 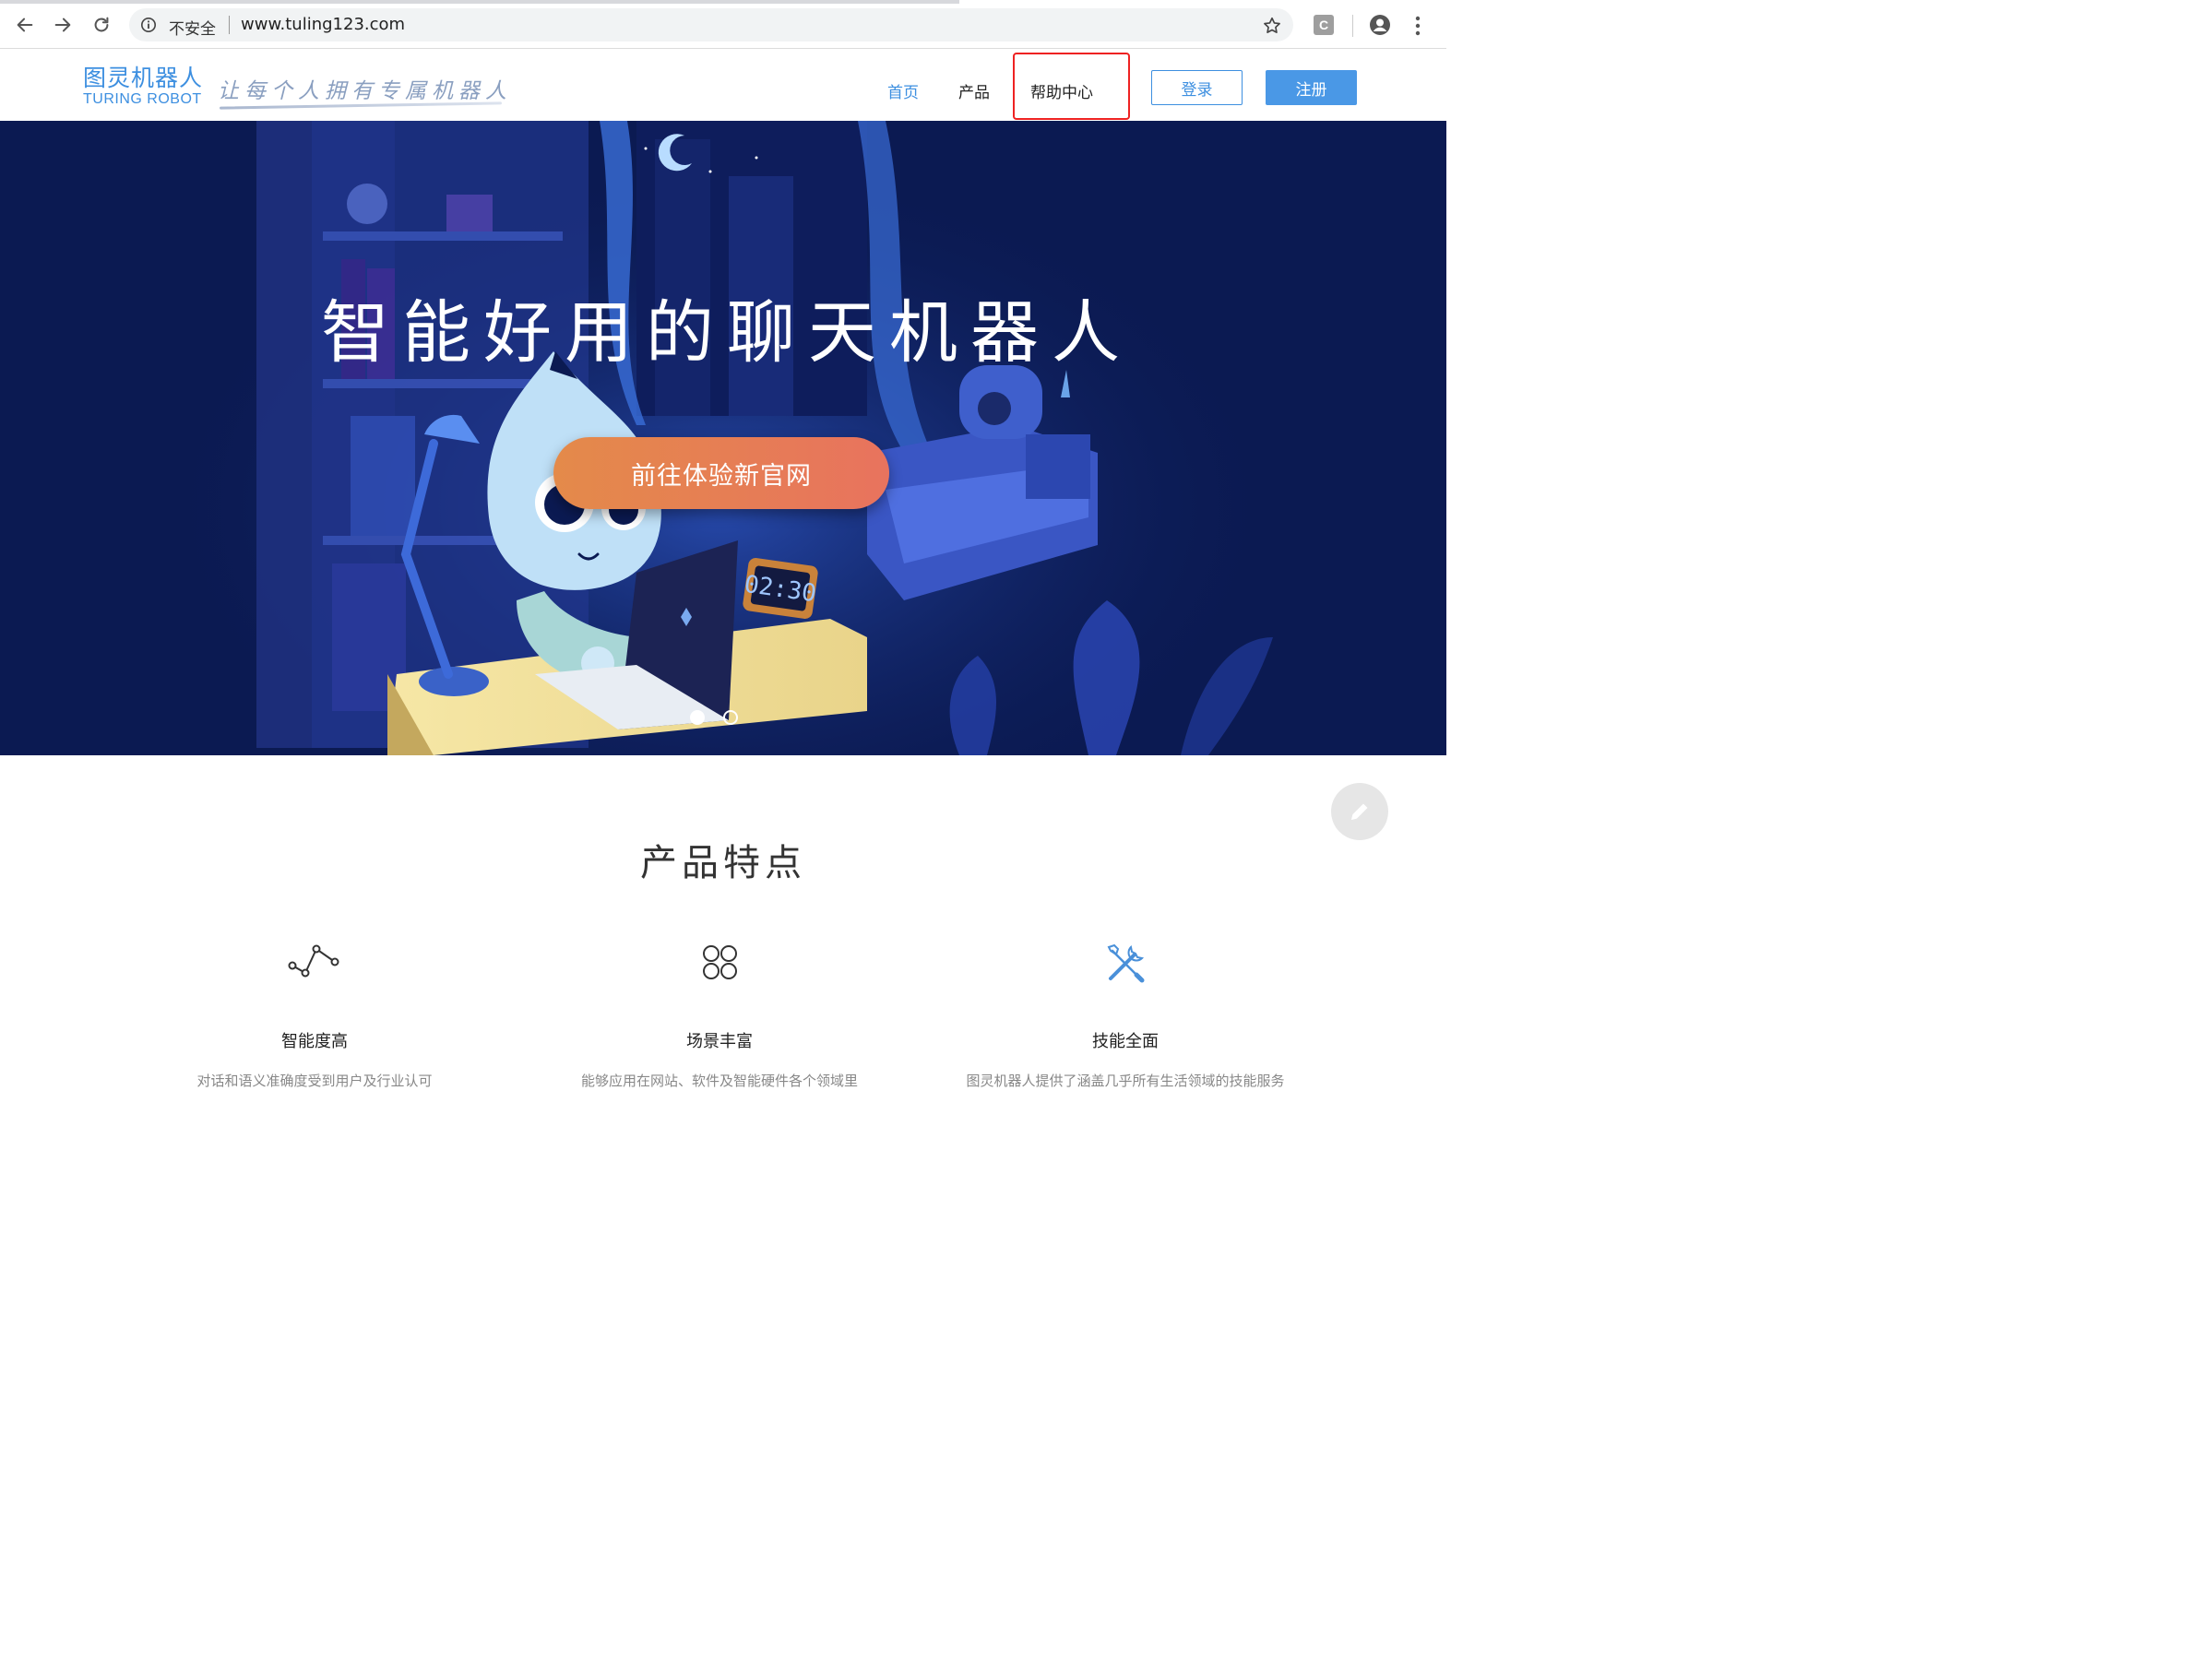 I want to click on account-icon, so click(x=1380, y=25).